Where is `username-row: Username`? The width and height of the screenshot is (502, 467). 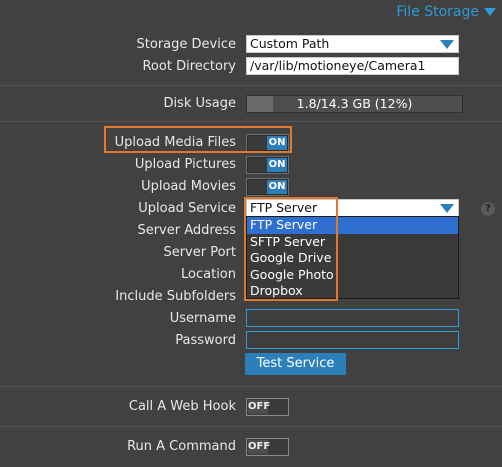
username-row: Username is located at coordinates (251, 319).